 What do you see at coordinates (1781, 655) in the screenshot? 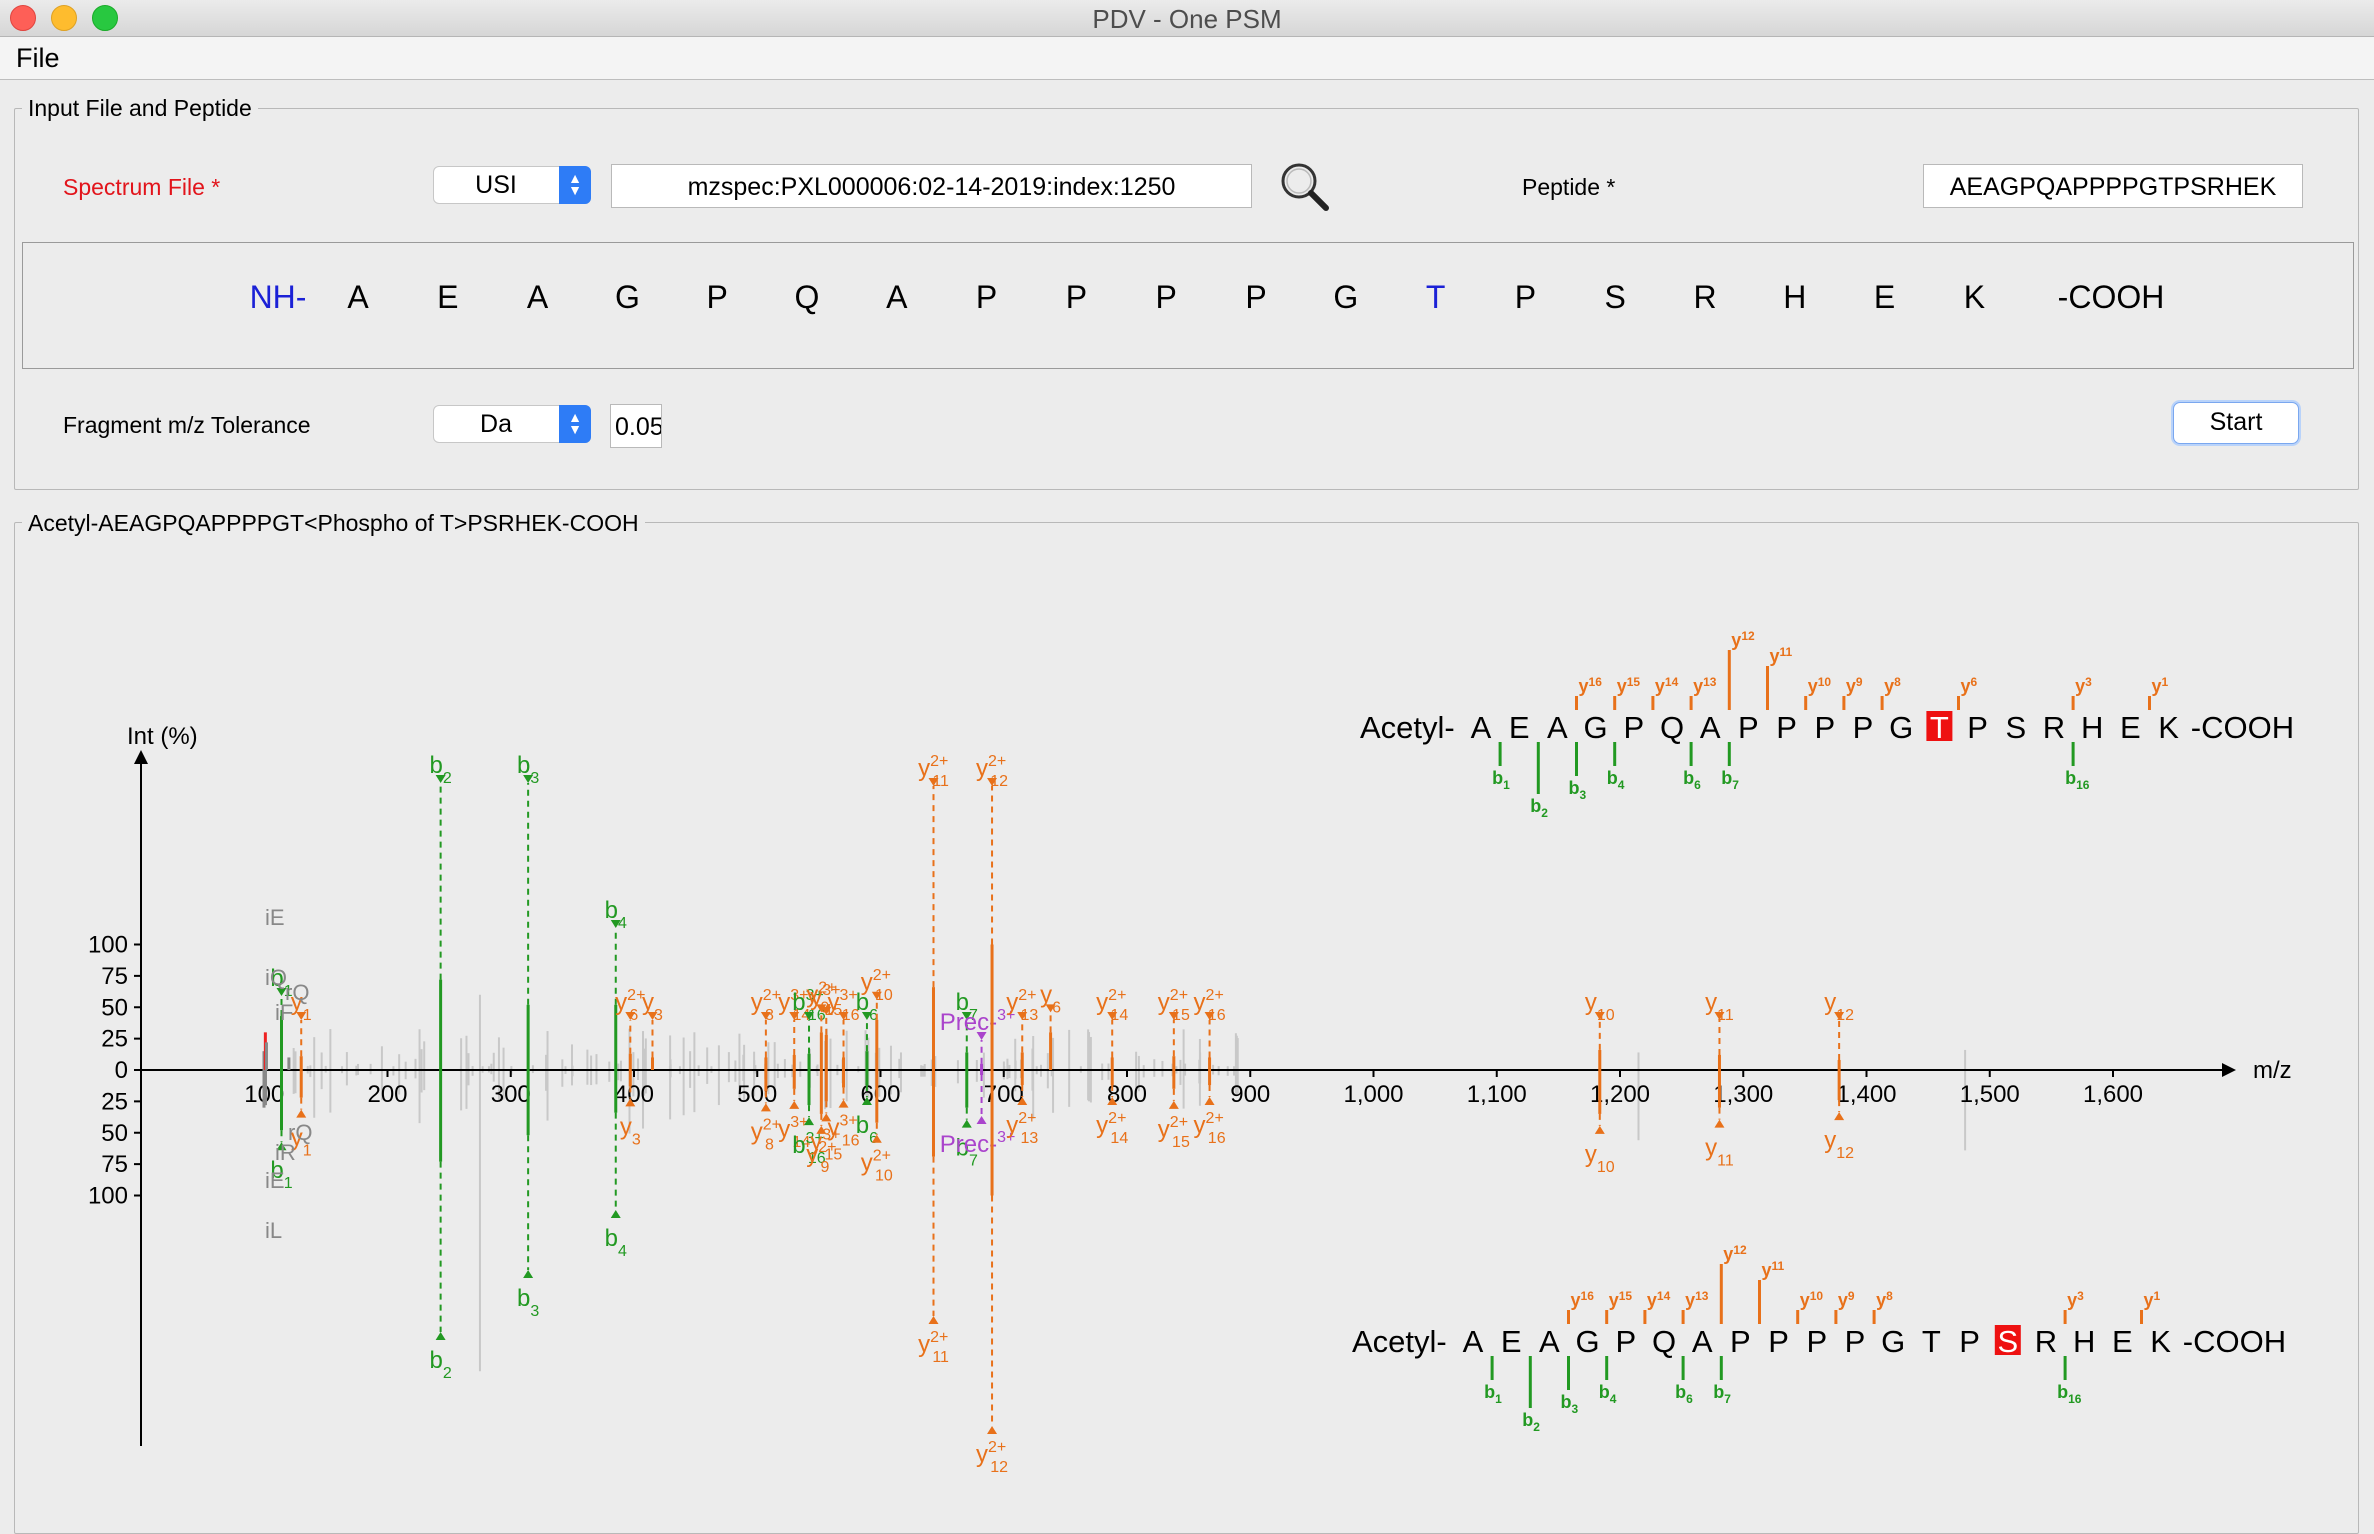
I see `y-ion-label: y11` at bounding box center [1781, 655].